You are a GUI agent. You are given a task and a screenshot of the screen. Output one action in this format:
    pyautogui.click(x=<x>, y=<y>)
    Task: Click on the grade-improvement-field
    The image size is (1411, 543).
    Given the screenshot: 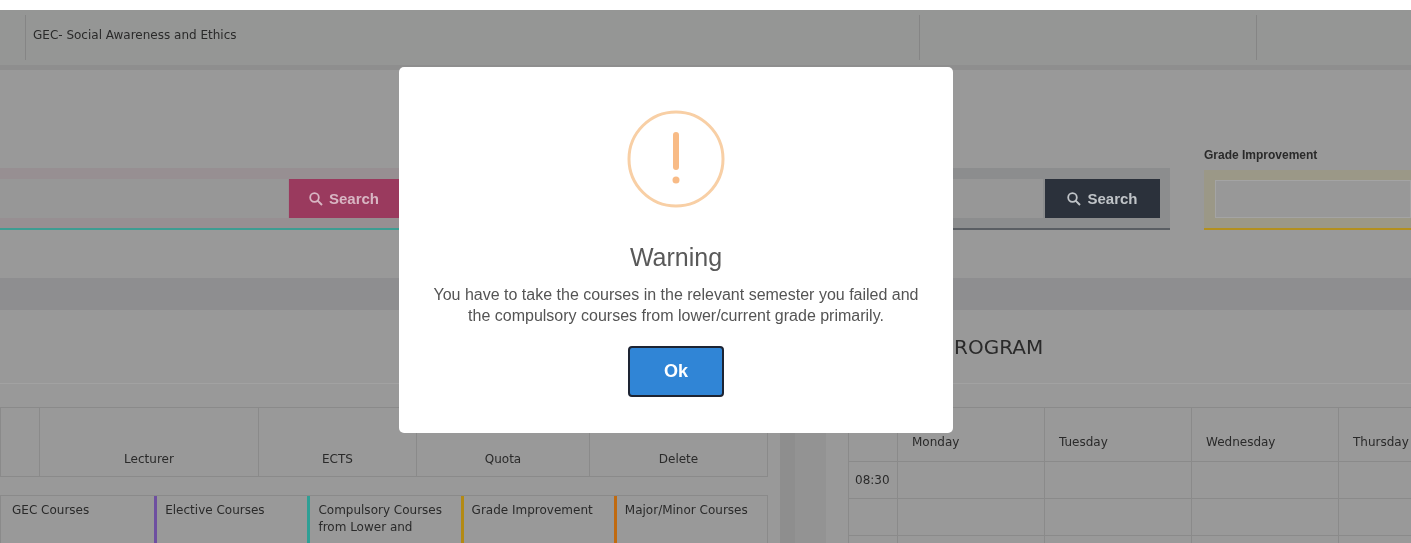 What is the action you would take?
    pyautogui.click(x=1307, y=200)
    